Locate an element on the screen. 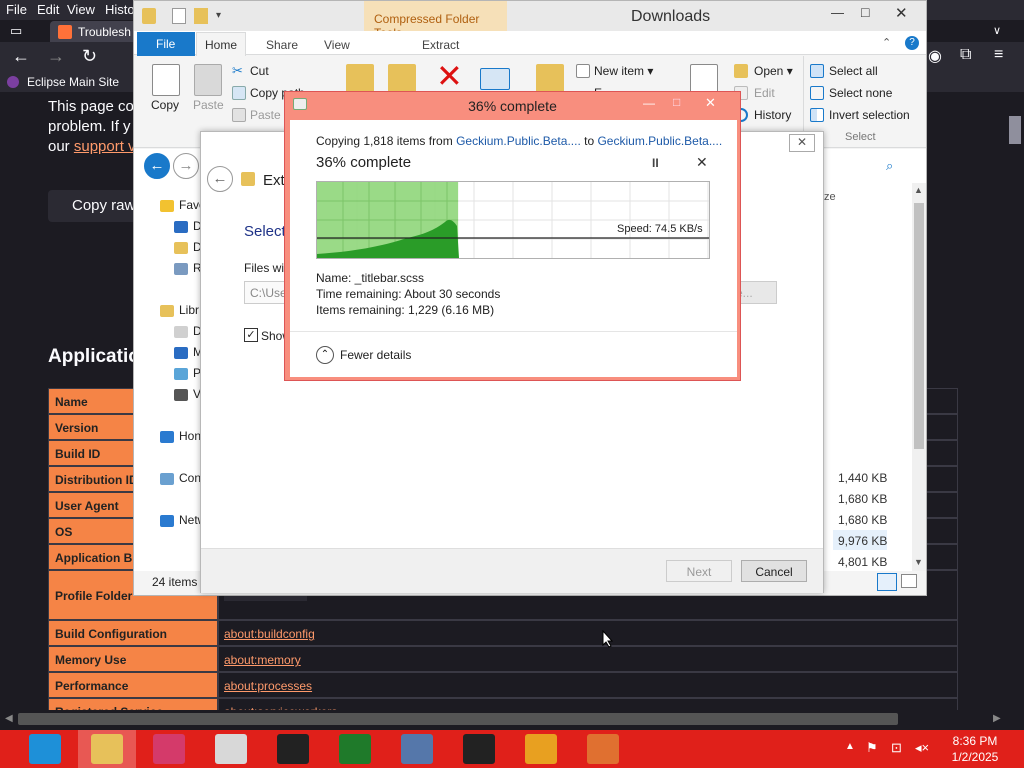 The width and height of the screenshot is (1024, 768). support-link: support v is located at coordinates (105, 146).